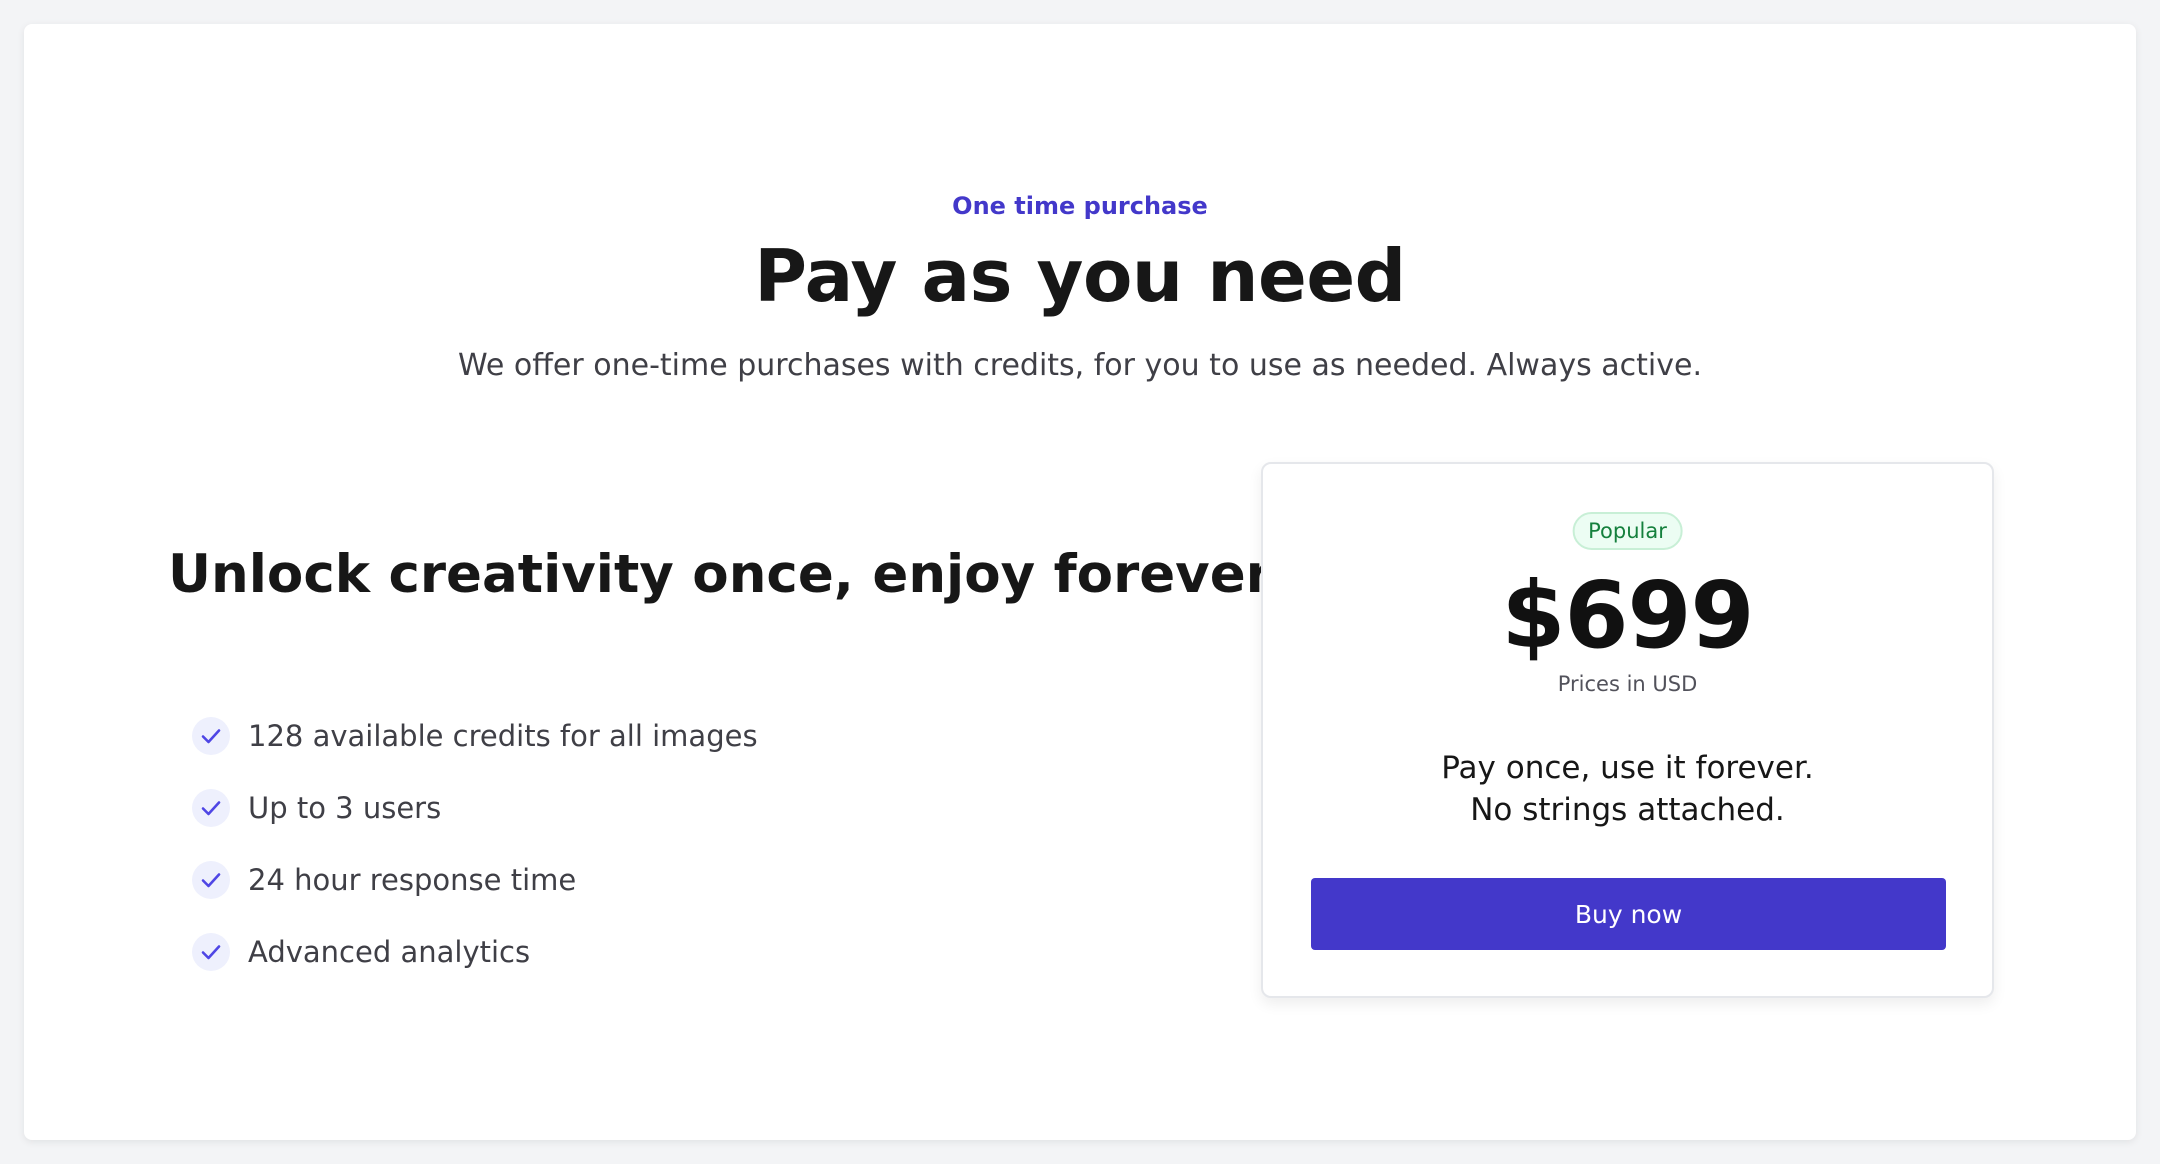  I want to click on list-item: Advanced analytics, so click(475, 952).